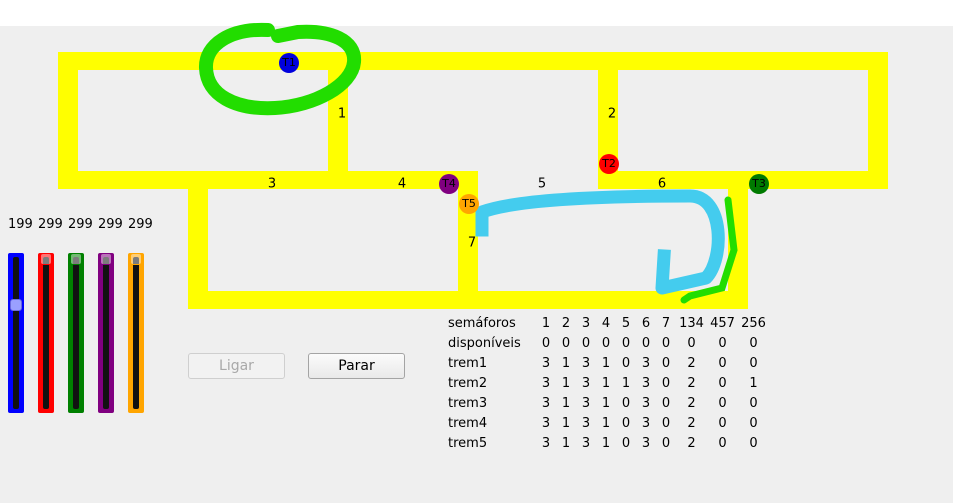  What do you see at coordinates (80, 224) in the screenshot?
I see `speed-value-train3: 299` at bounding box center [80, 224].